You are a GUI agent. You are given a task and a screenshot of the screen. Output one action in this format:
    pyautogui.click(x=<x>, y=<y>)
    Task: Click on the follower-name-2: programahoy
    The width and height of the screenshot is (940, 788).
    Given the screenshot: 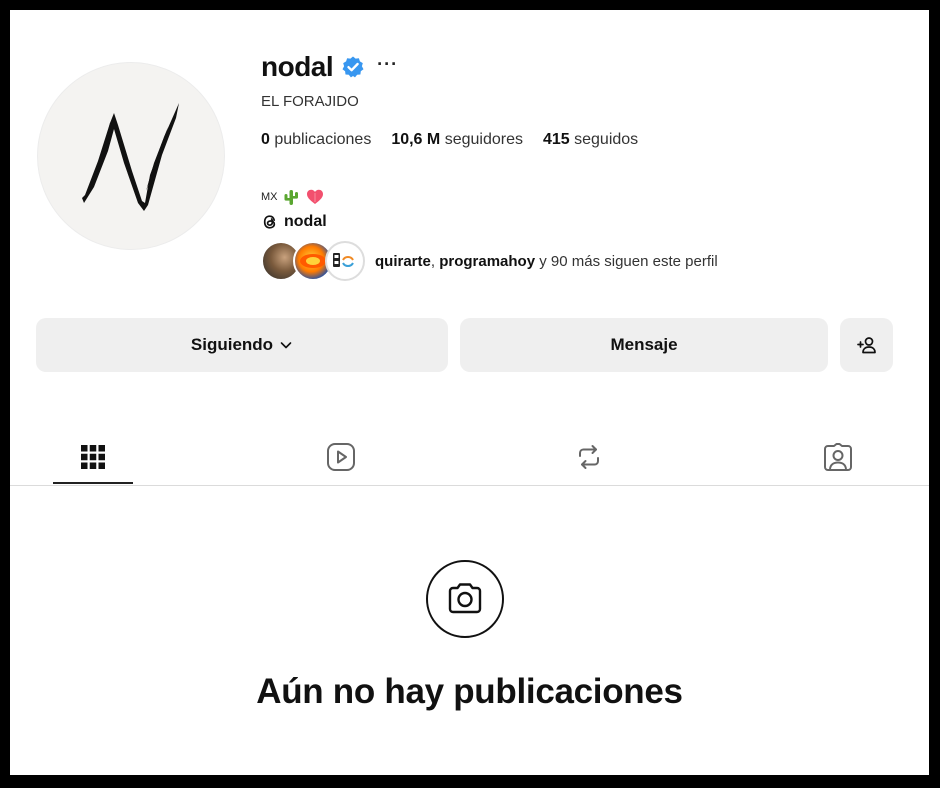 What is the action you would take?
    pyautogui.click(x=487, y=261)
    